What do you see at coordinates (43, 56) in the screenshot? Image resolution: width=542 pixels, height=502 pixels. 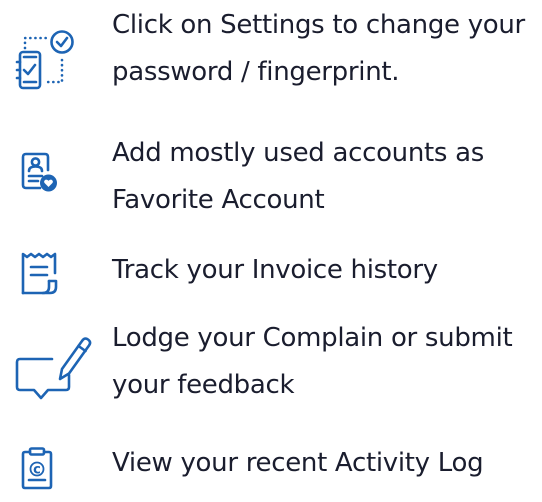 I see `phone-clock-icon` at bounding box center [43, 56].